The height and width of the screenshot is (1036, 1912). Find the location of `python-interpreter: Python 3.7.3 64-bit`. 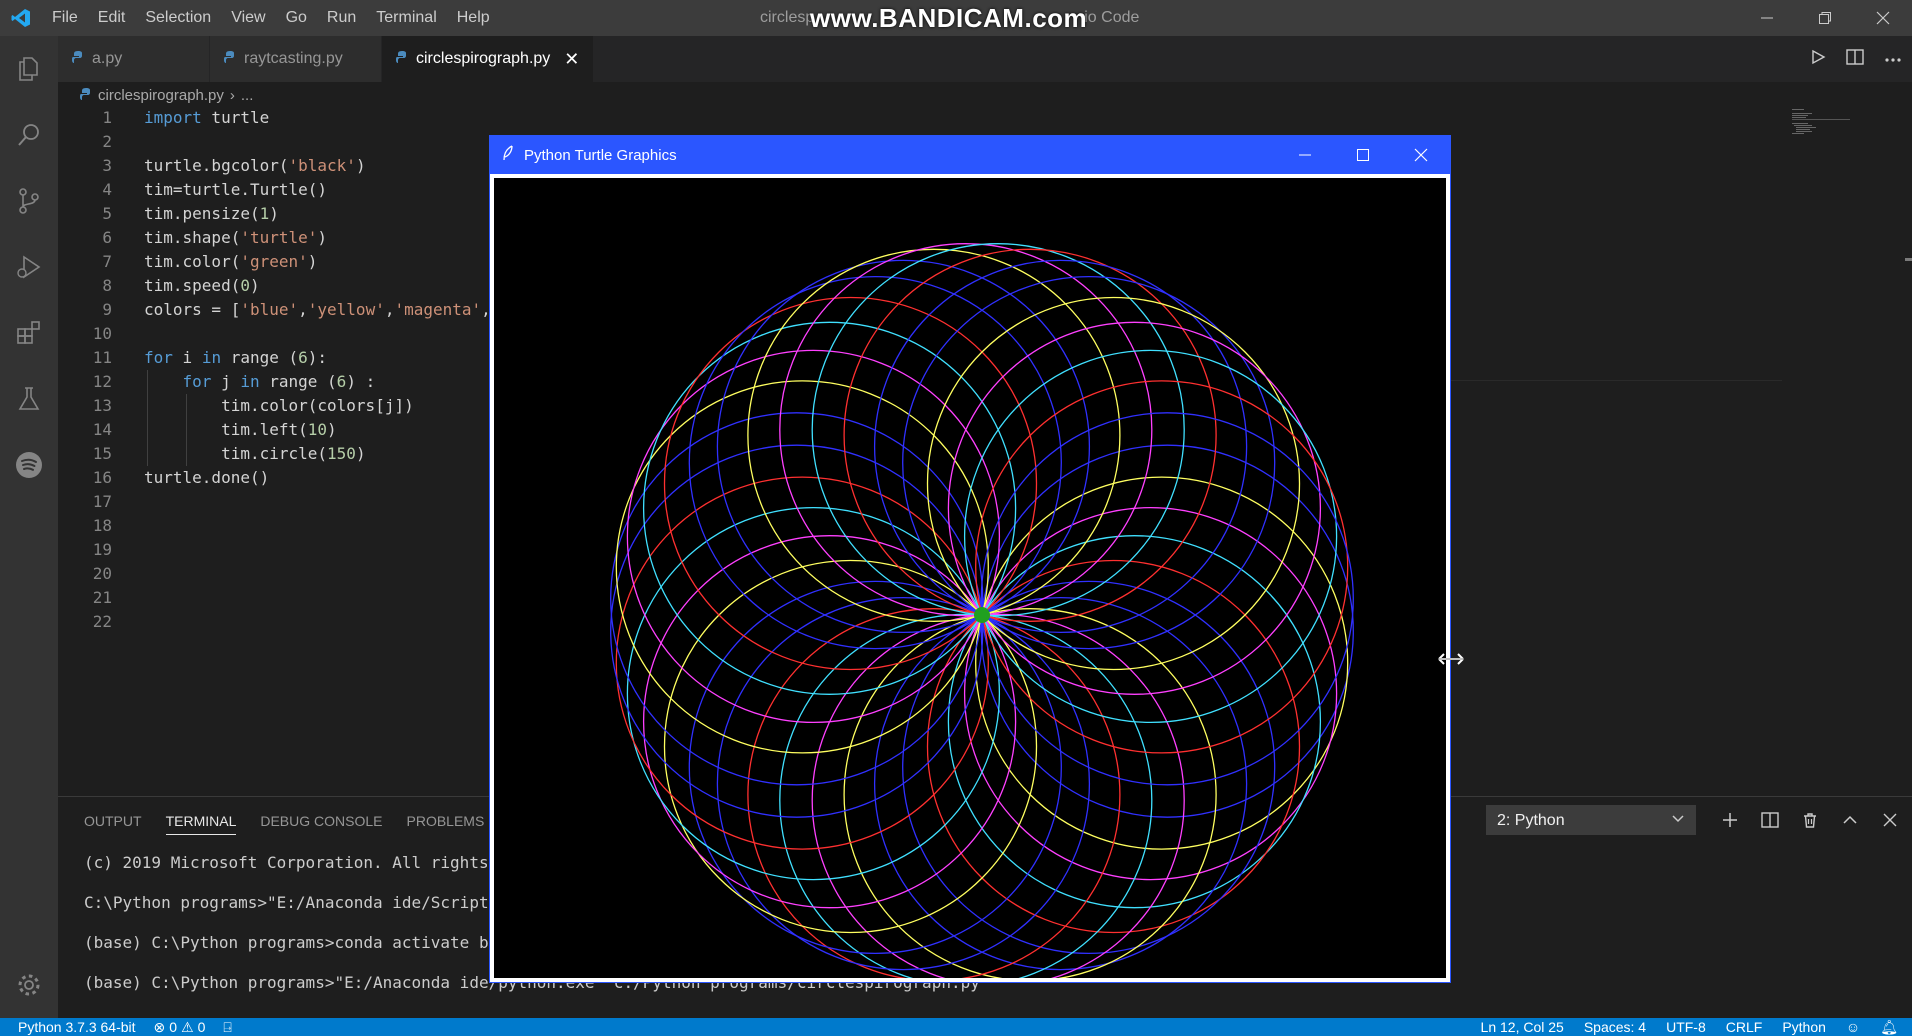

python-interpreter: Python 3.7.3 64-bit is located at coordinates (77, 1027).